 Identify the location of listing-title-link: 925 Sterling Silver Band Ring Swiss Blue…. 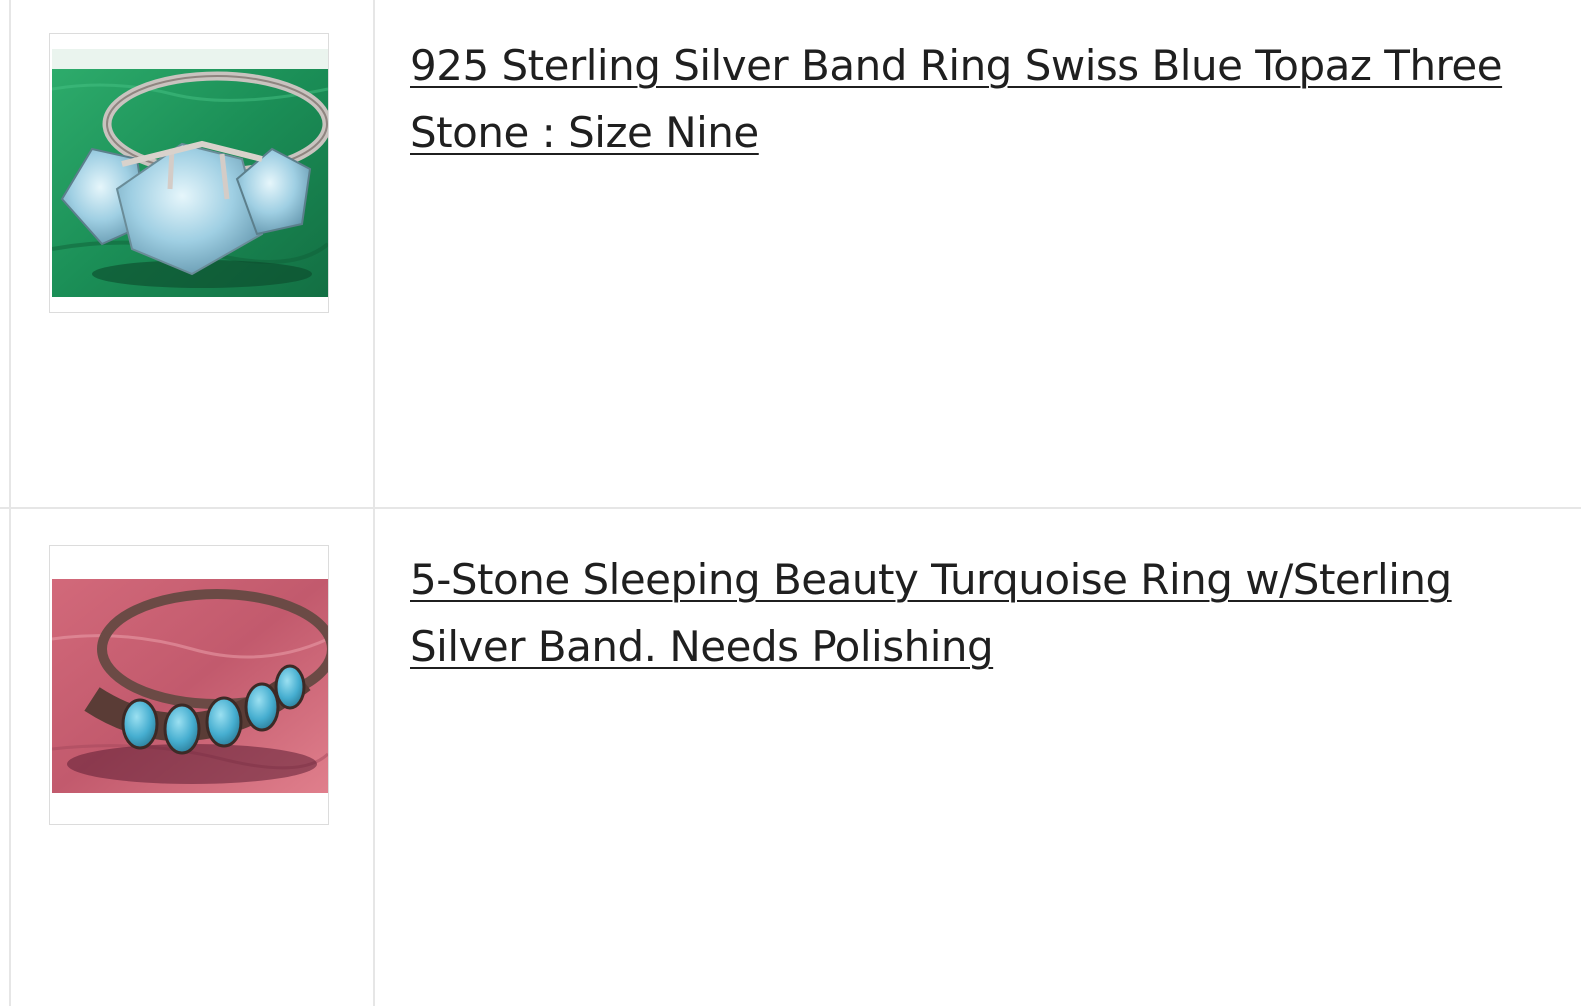
(970, 99).